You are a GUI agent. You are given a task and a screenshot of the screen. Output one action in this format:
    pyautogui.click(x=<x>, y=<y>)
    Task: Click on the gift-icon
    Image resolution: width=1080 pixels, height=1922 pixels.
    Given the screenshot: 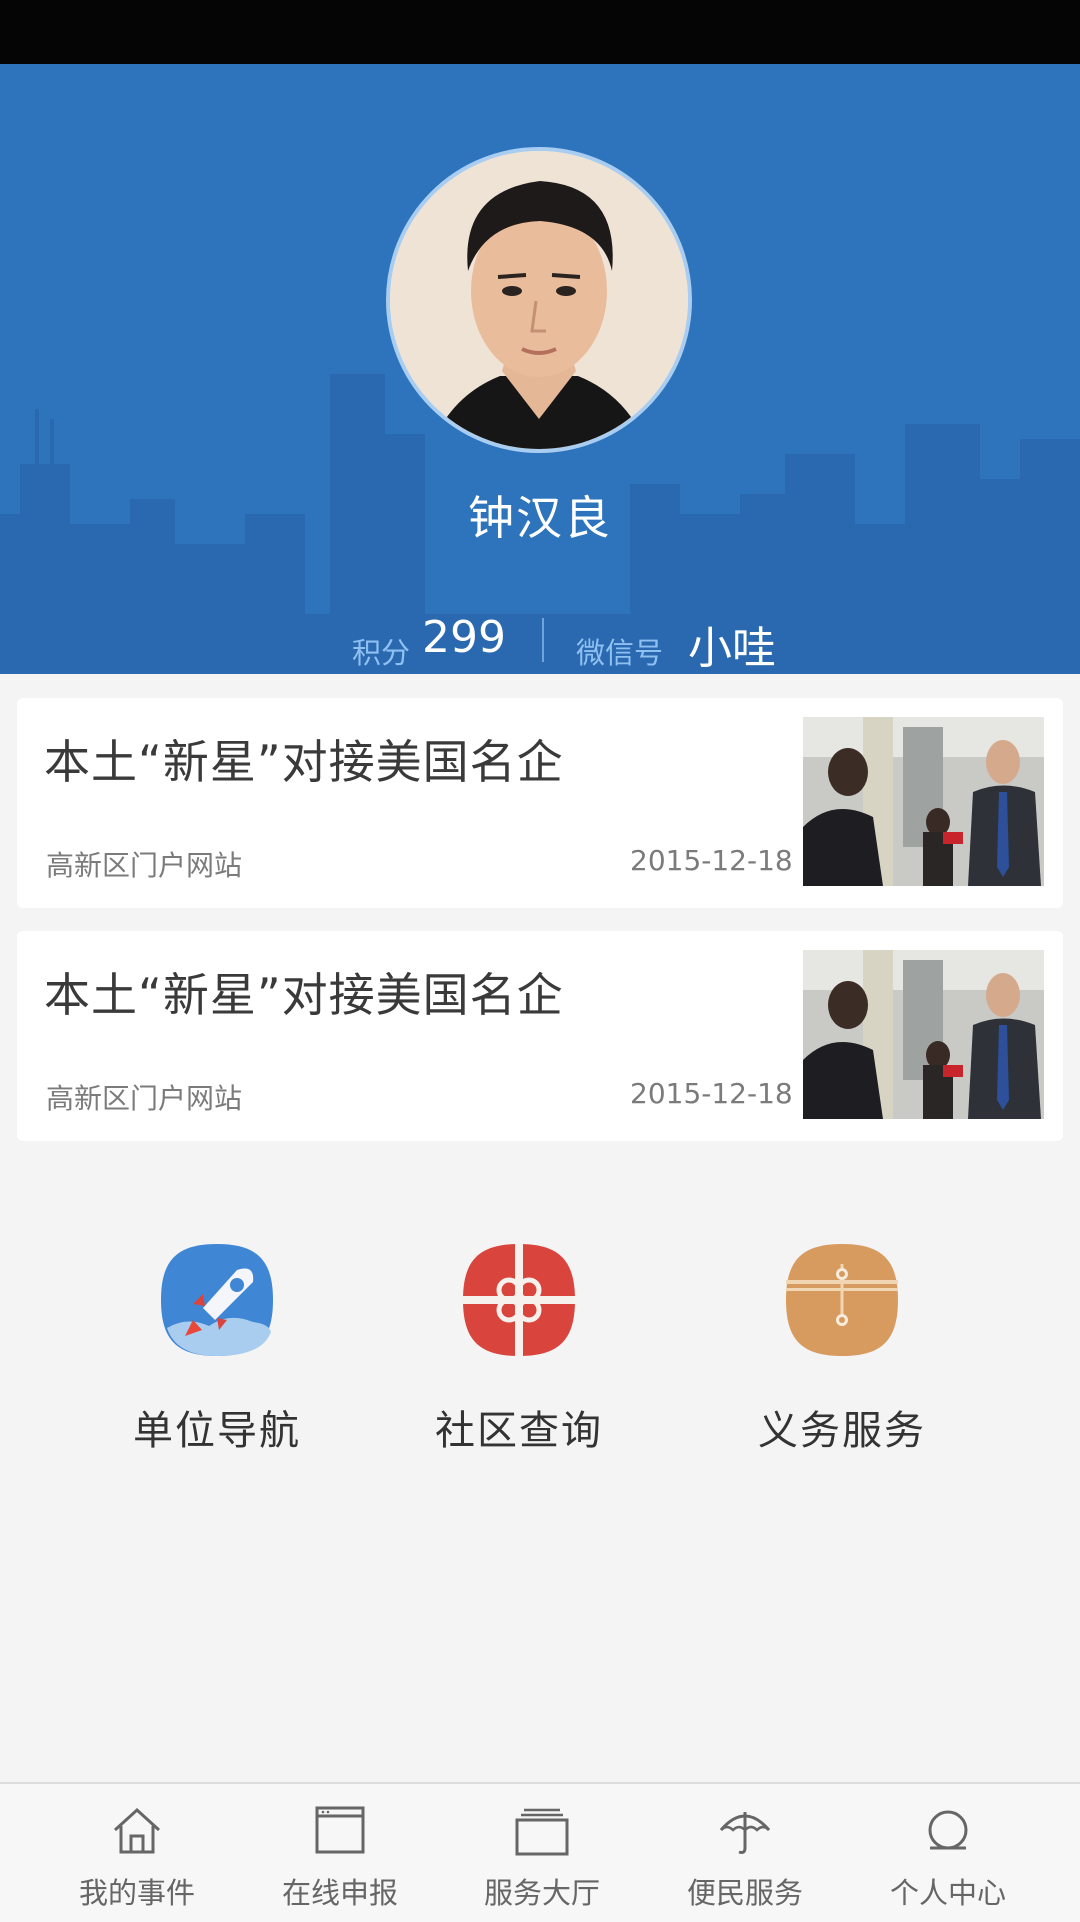 What is the action you would take?
    pyautogui.click(x=519, y=1300)
    